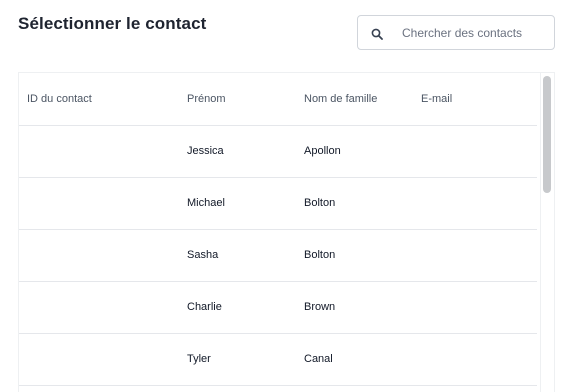 This screenshot has height=392, width=561. I want to click on table-row: Jessica Apollon, so click(278, 151).